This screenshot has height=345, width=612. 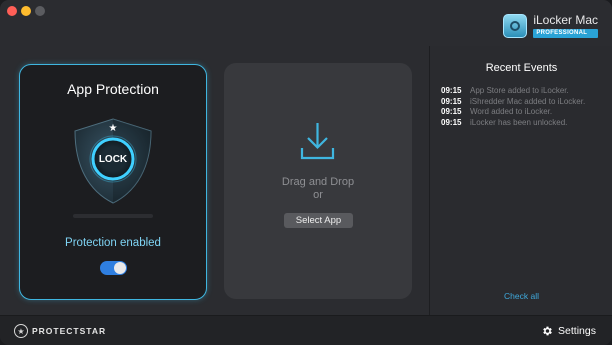 I want to click on brand: iLocker Mac PROFESSIONAL, so click(x=550, y=26).